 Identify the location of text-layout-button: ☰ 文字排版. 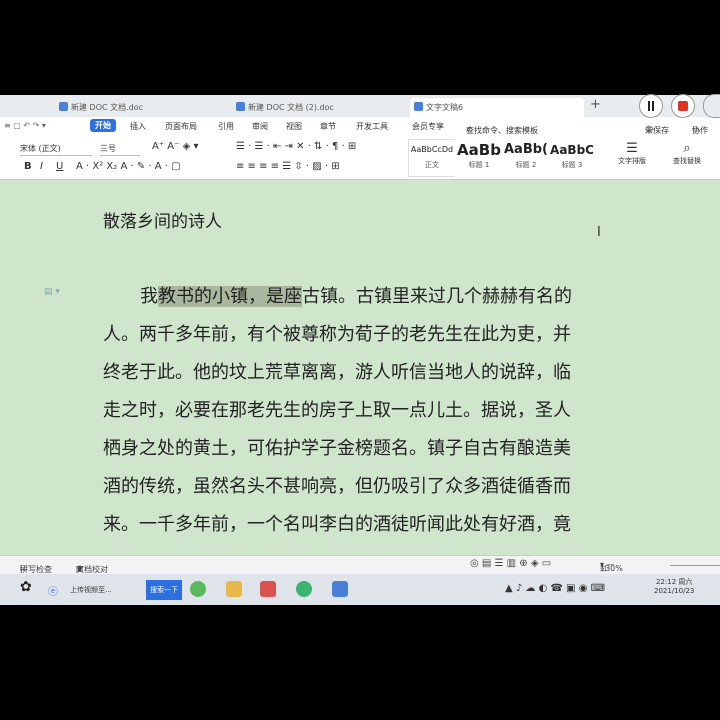
(632, 153).